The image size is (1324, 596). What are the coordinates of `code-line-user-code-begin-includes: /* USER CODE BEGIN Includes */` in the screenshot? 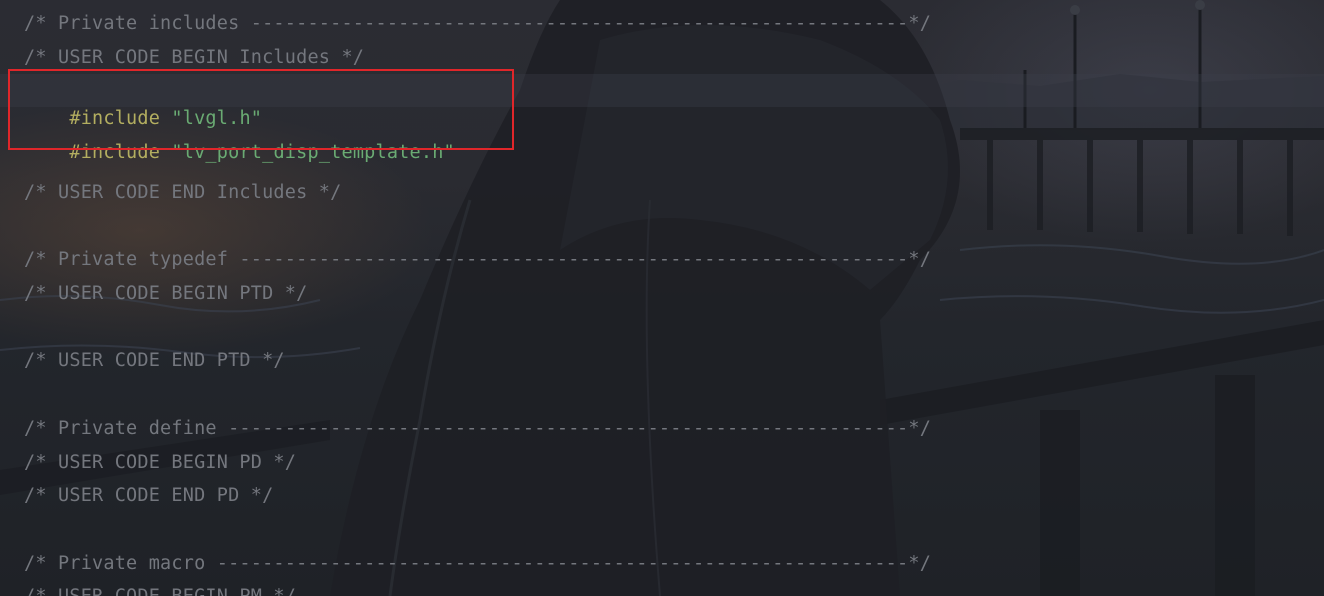 It's located at (194, 58).